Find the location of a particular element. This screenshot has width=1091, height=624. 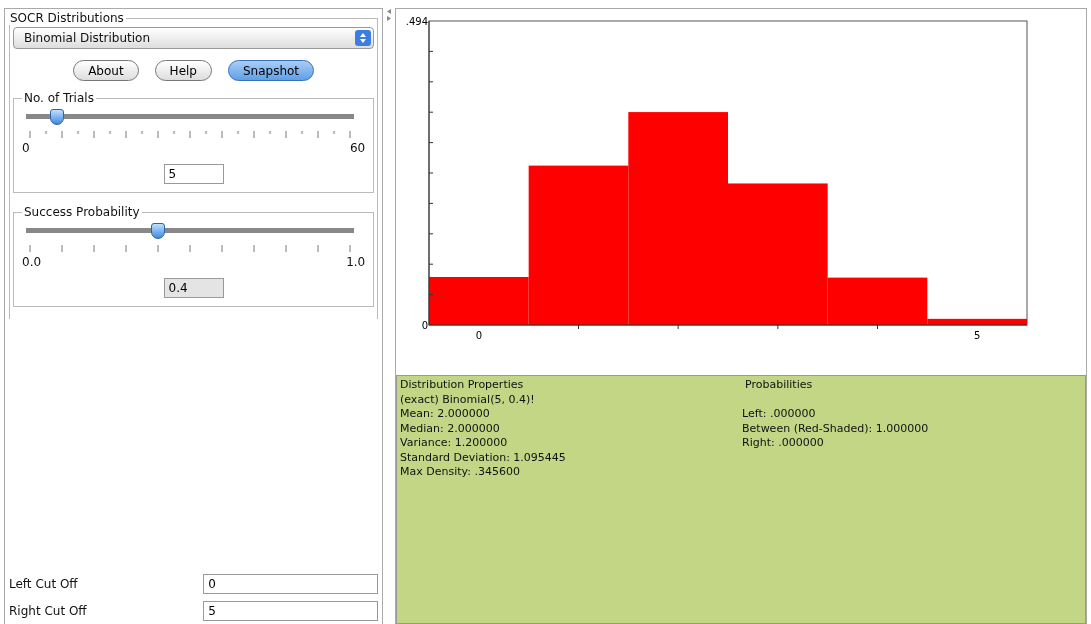

x-tick-label: 0 is located at coordinates (478, 335).